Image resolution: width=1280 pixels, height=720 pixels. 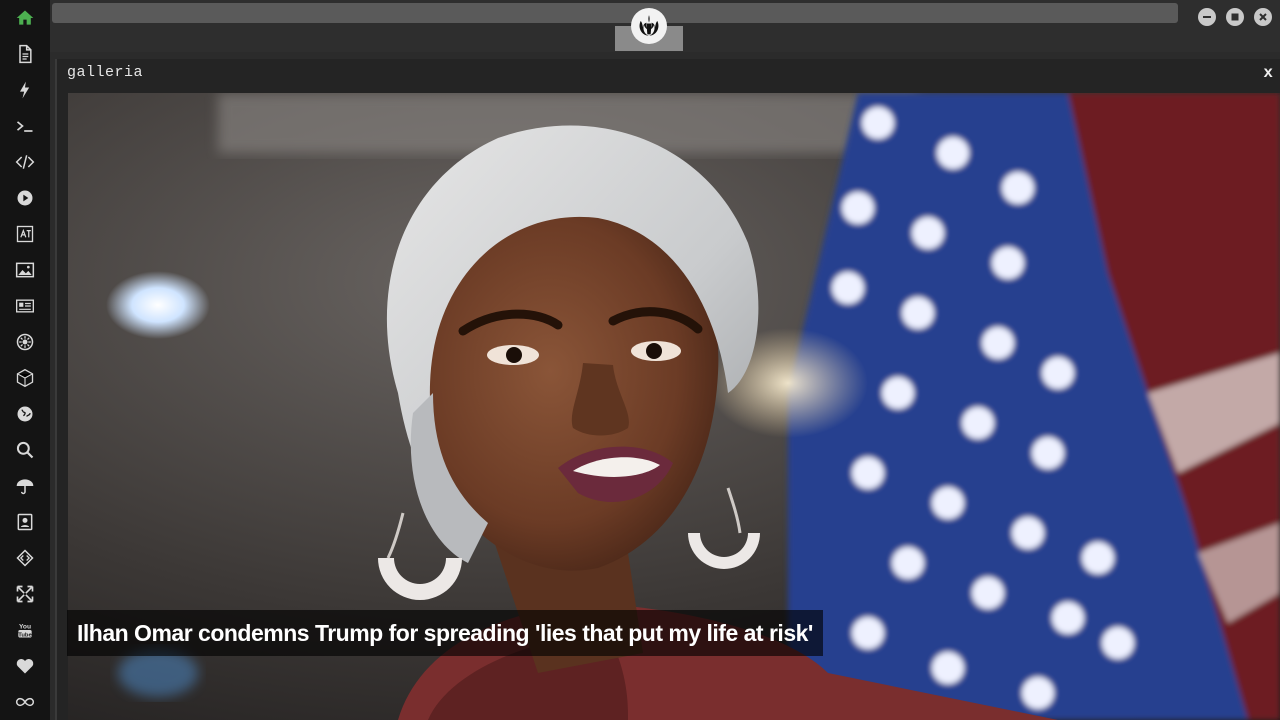 I want to click on panel-title: galleria, so click(x=105, y=72).